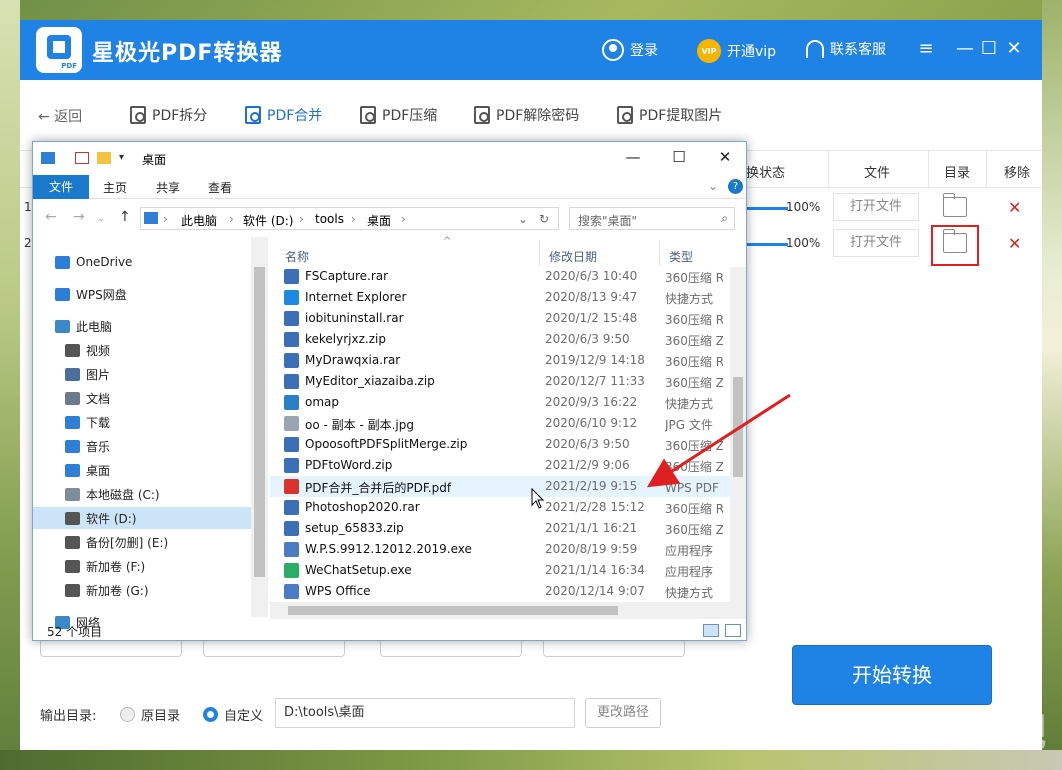 Image resolution: width=1062 pixels, height=770 pixels. What do you see at coordinates (115, 187) in the screenshot?
I see `ribbon-tab-home: 主页` at bounding box center [115, 187].